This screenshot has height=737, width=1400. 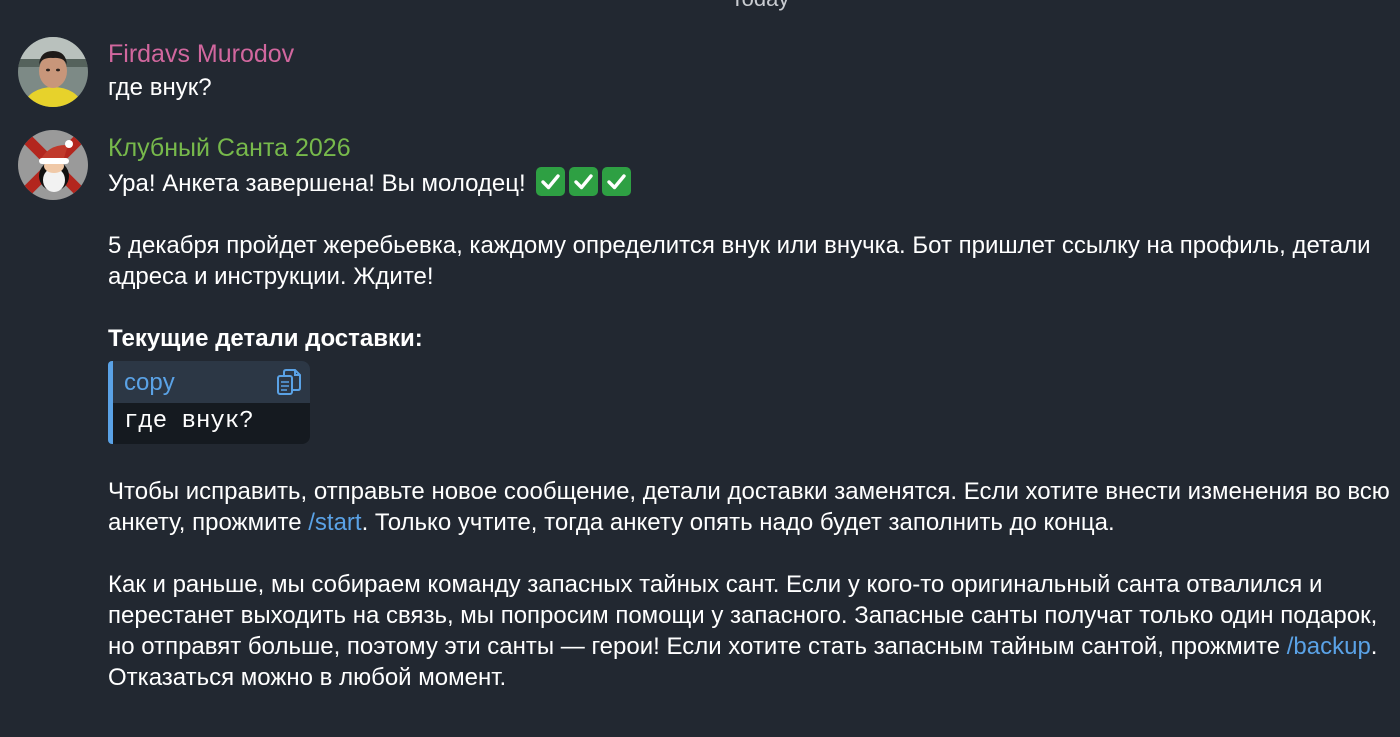 What do you see at coordinates (289, 386) in the screenshot?
I see `copy-icon` at bounding box center [289, 386].